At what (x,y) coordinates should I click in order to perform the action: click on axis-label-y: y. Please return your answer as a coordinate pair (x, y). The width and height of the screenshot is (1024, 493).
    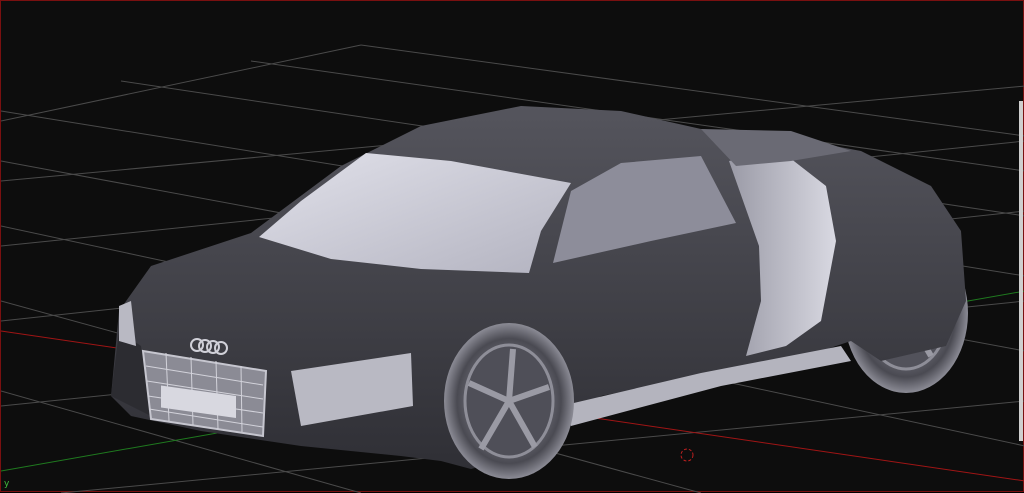
    Looking at the image, I should click on (7, 484).